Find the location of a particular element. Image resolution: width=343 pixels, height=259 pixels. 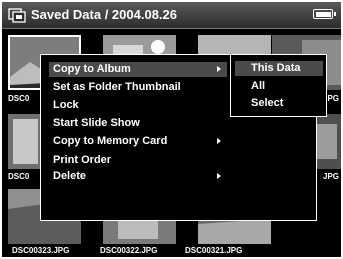

menu-item-label: Copy to Memory Card is located at coordinates (110, 141).